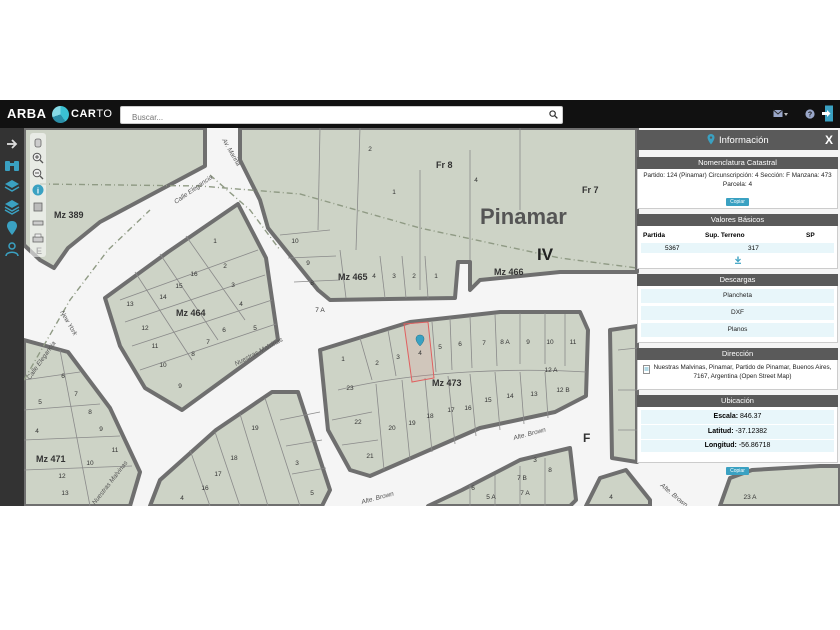  What do you see at coordinates (551, 370) in the screenshot?
I see `lot-label: 12 A` at bounding box center [551, 370].